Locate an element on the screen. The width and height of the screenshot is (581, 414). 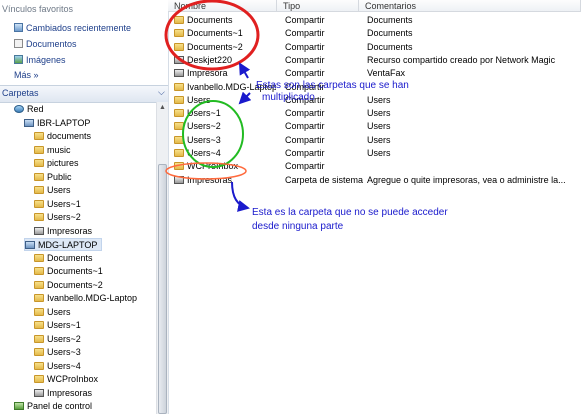
tree-item: pictures is located at coordinates (56, 163).